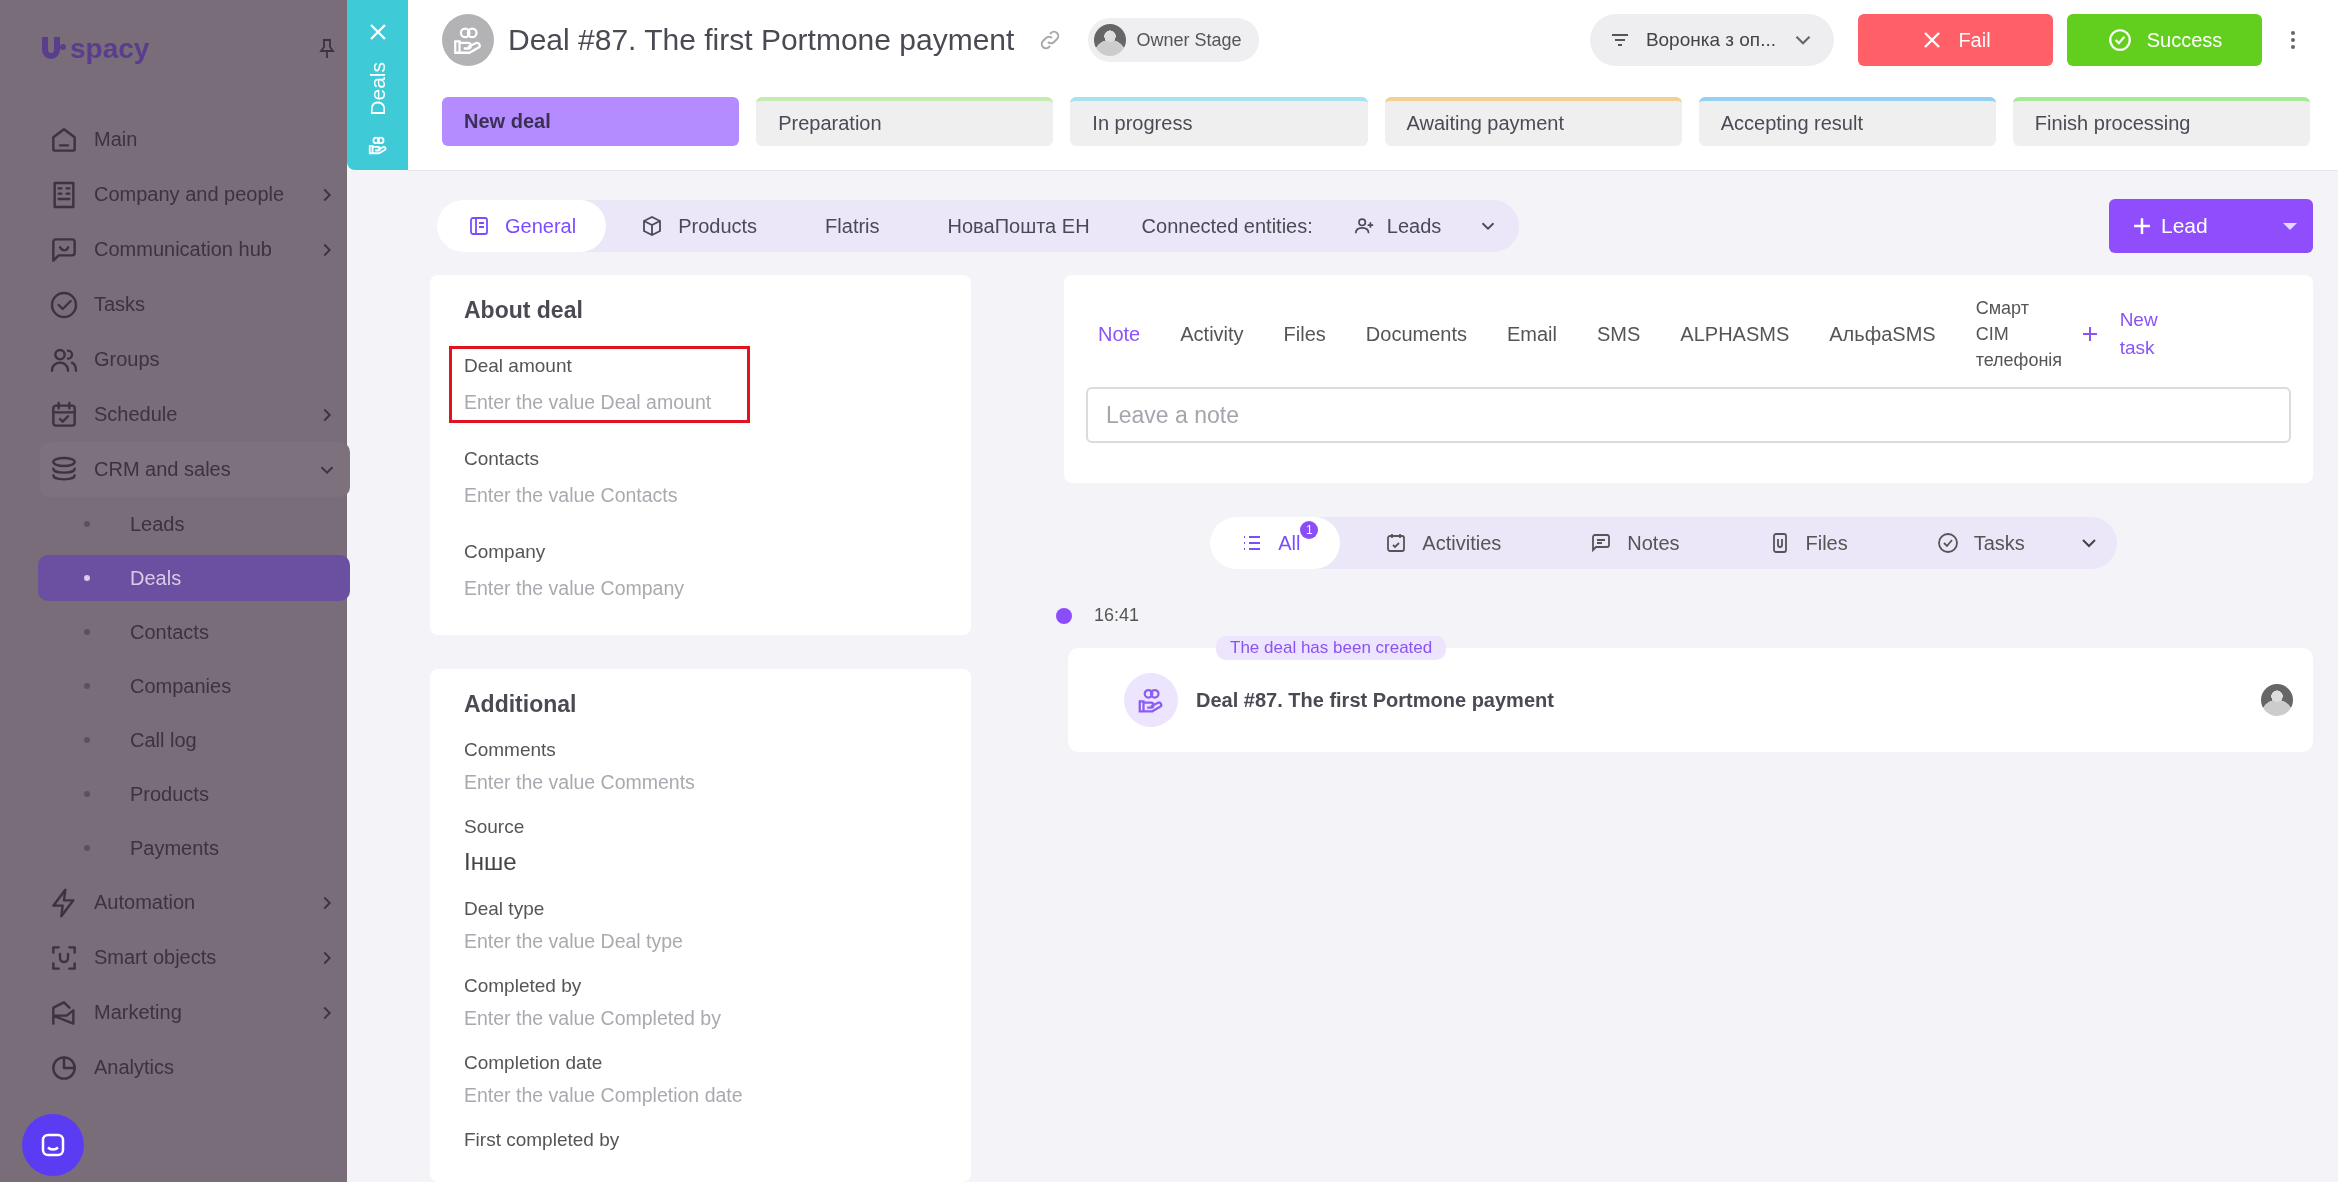 The width and height of the screenshot is (2338, 1182). Describe the element at coordinates (852, 226) in the screenshot. I see `tab: Flatris` at that location.